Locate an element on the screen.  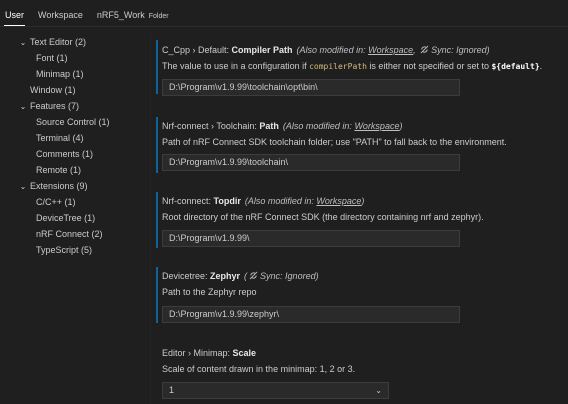
setting-prefix: Editor › Minimap: is located at coordinates (197, 353).